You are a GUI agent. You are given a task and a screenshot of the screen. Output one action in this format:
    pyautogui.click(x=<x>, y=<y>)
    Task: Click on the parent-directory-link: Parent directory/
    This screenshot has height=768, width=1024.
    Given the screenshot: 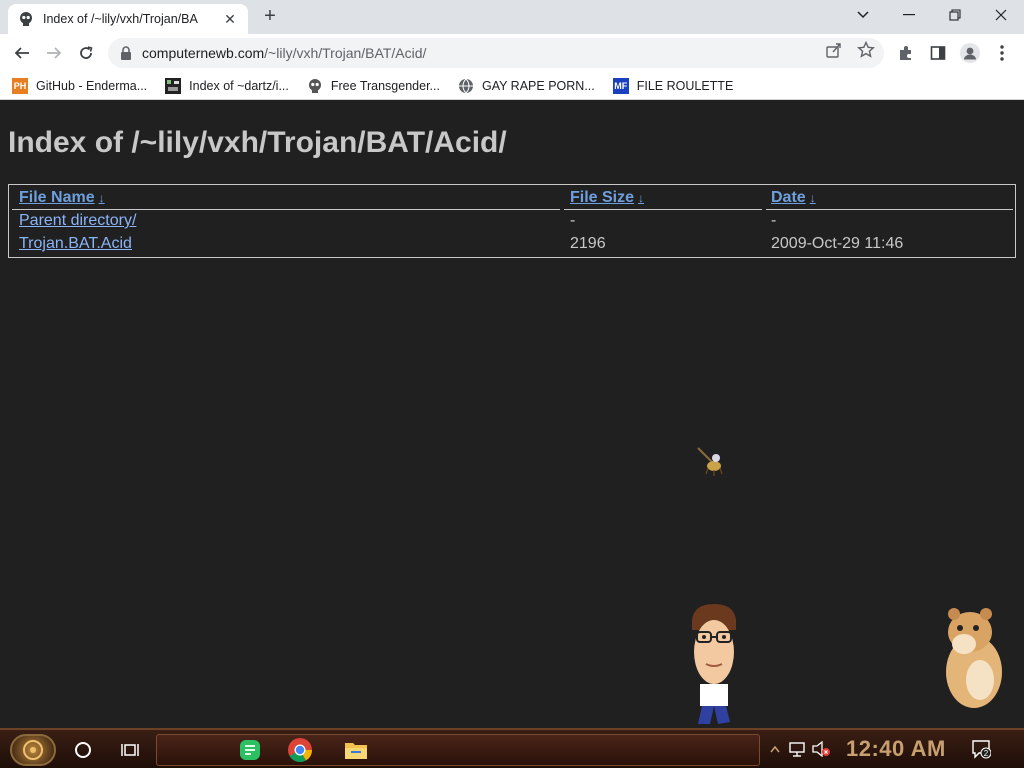 What is the action you would take?
    pyautogui.click(x=77, y=220)
    